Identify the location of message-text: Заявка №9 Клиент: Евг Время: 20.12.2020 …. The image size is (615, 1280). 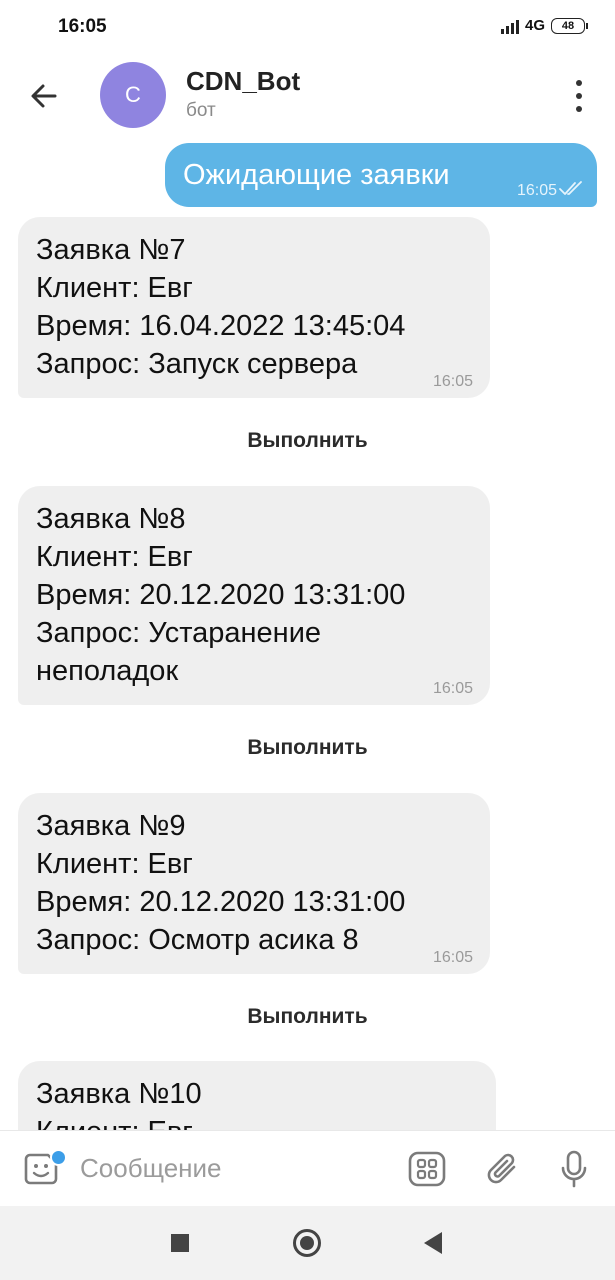
(221, 883).